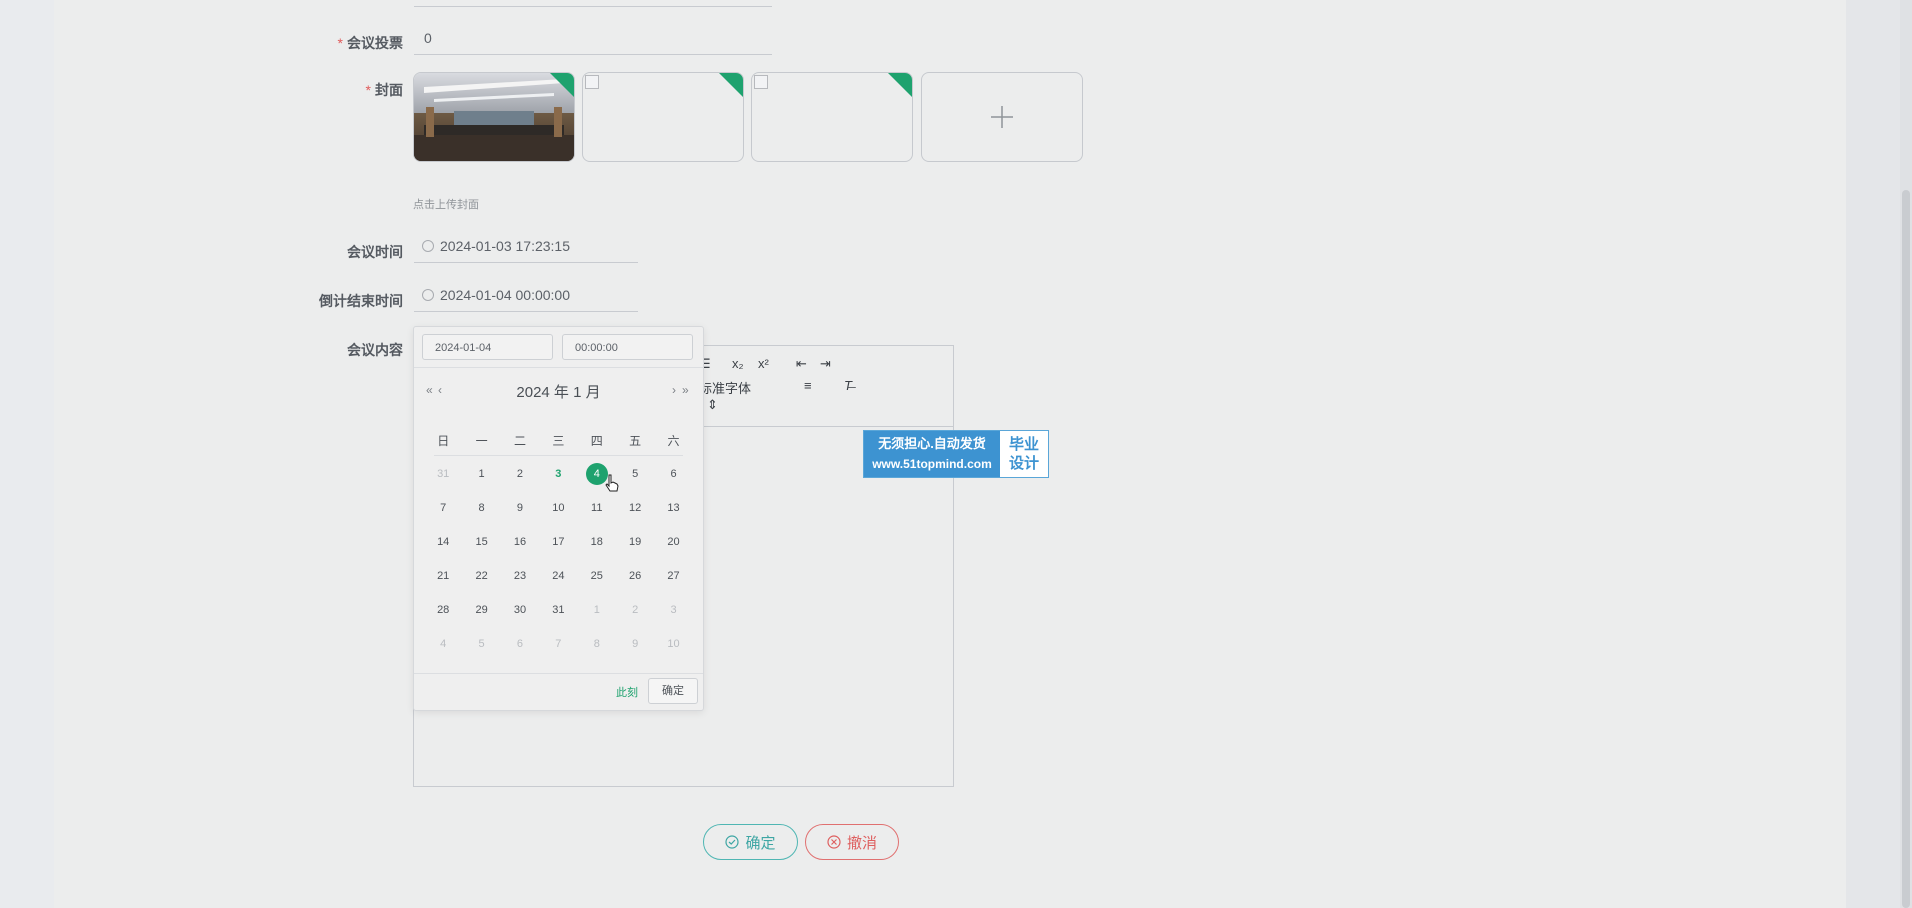 The height and width of the screenshot is (908, 1912). Describe the element at coordinates (558, 474) in the screenshot. I see `calendar-day-today: 3` at that location.